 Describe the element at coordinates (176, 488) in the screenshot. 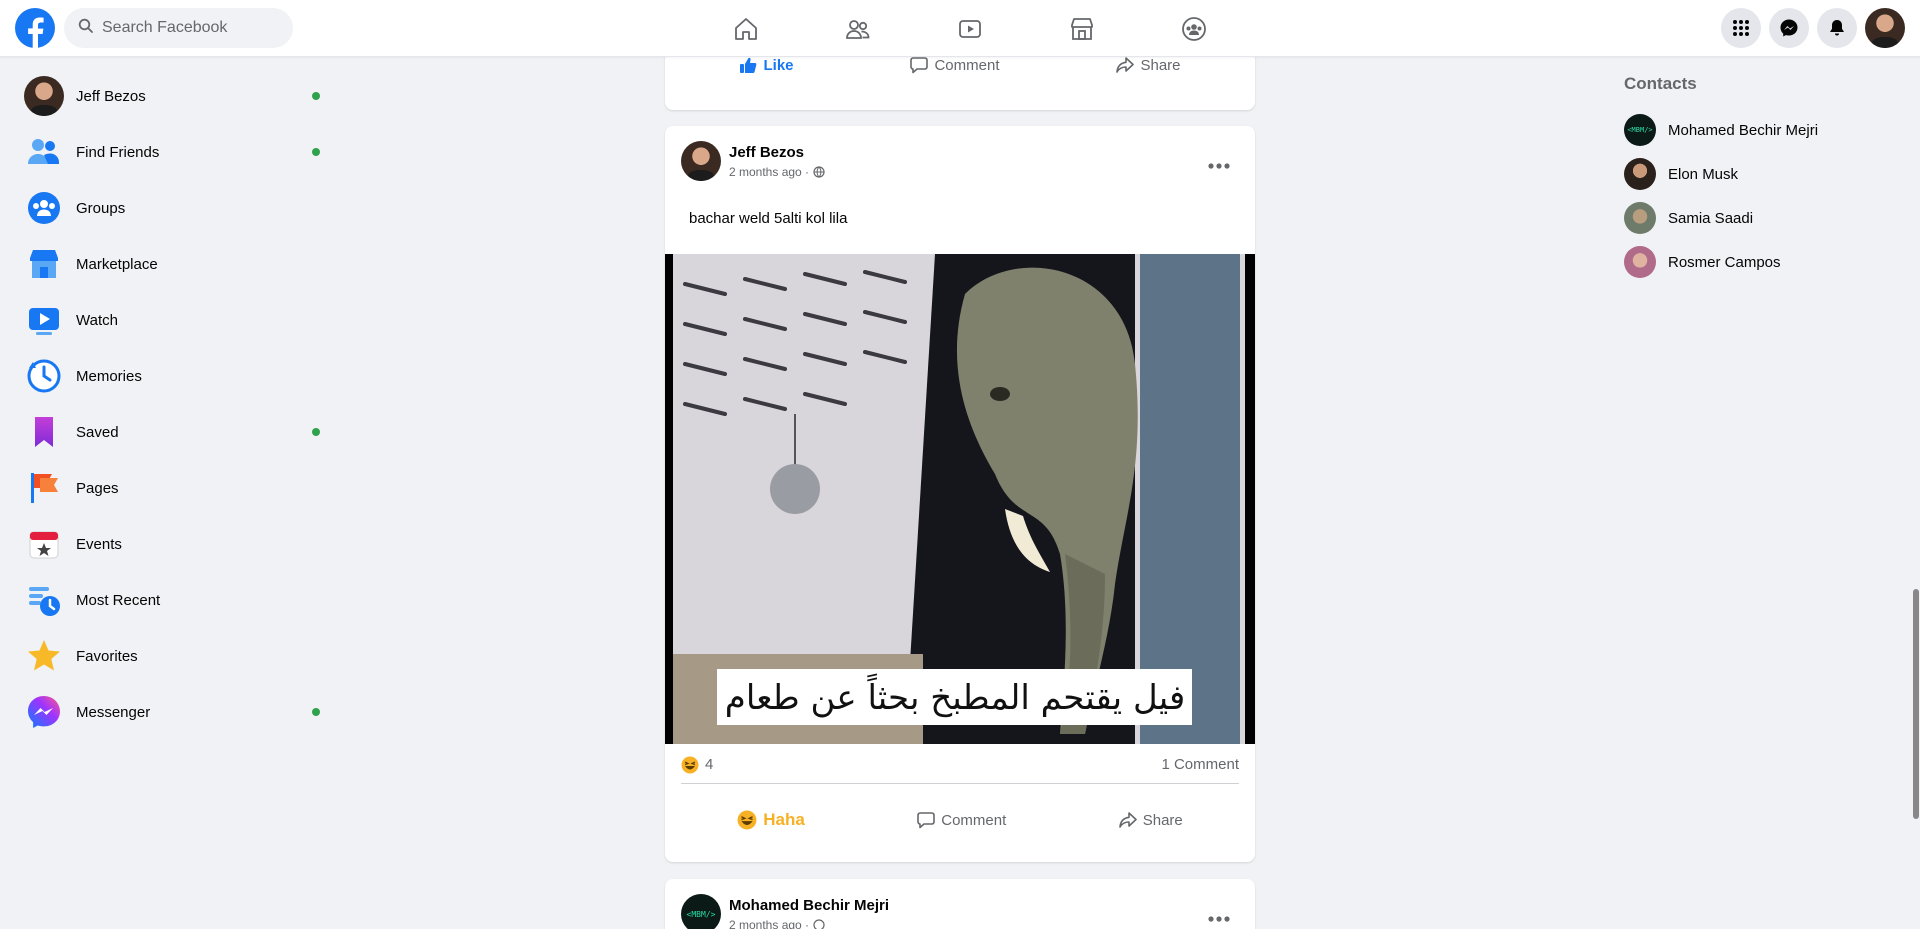

I see `sidebar-item-pages: Pages` at that location.